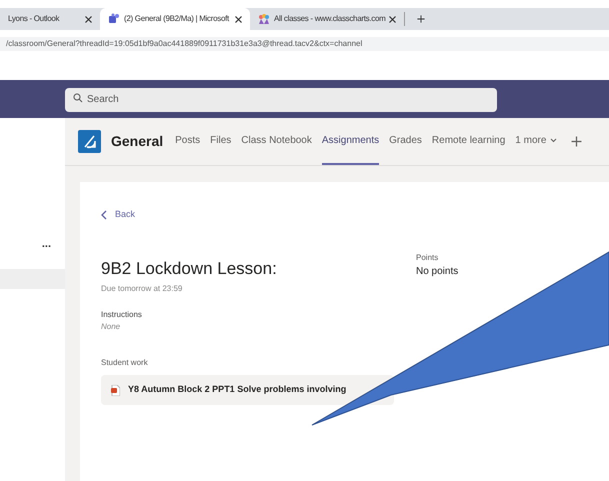  Describe the element at coordinates (576, 141) in the screenshot. I see `add-tab-icon` at that location.